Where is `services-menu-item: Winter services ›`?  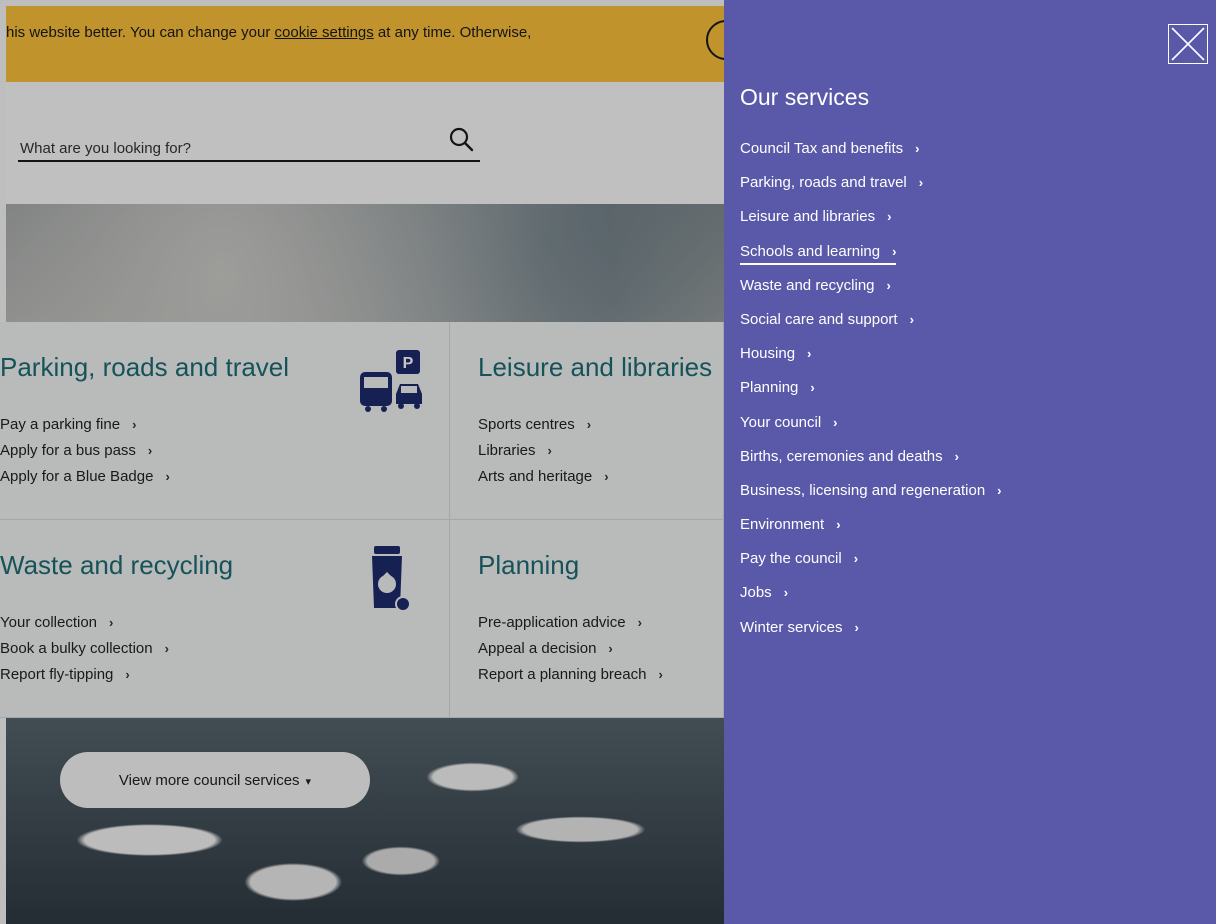
services-menu-item: Winter services › is located at coordinates (871, 628).